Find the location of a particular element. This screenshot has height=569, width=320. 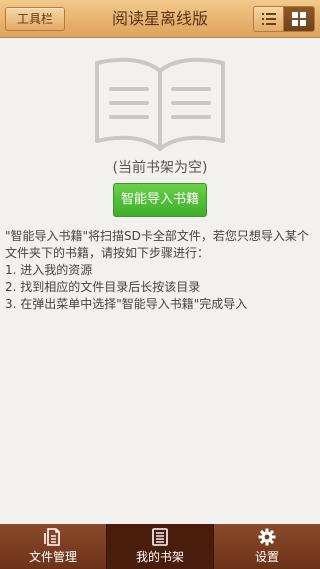

grid-view-button is located at coordinates (299, 19).